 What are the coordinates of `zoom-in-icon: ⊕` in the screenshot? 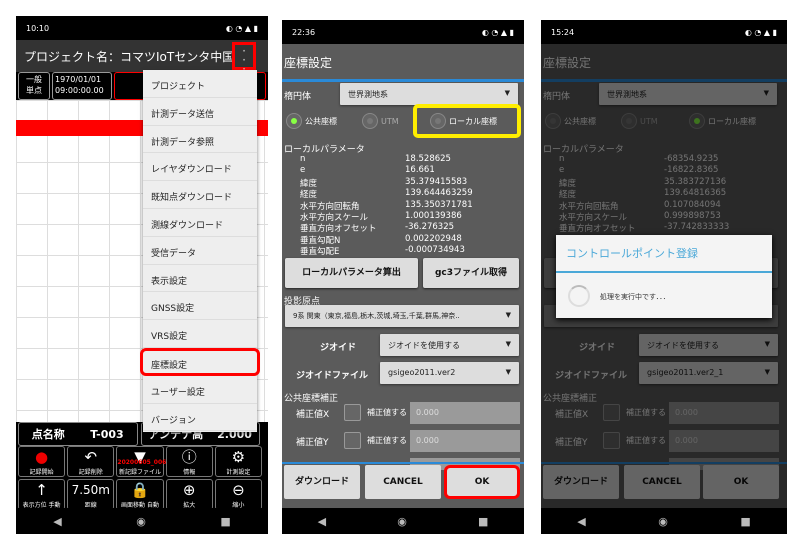 It's located at (189, 490).